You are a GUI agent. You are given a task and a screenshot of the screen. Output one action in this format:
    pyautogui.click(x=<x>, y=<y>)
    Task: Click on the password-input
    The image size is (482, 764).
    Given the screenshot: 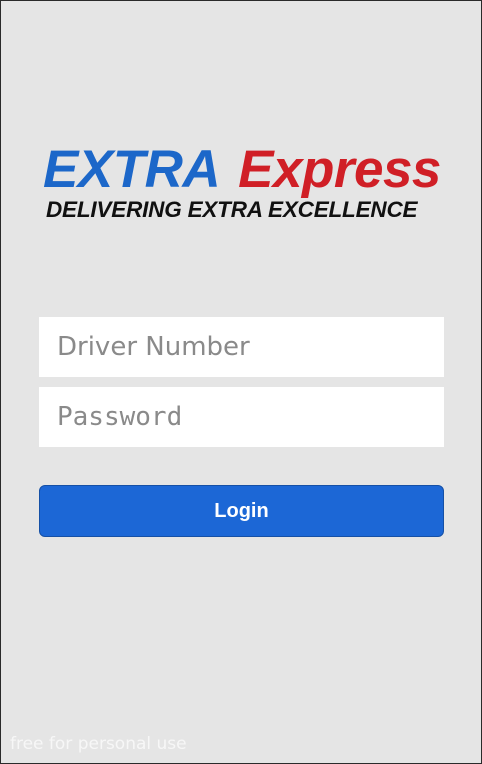 What is the action you would take?
    pyautogui.click(x=241, y=417)
    